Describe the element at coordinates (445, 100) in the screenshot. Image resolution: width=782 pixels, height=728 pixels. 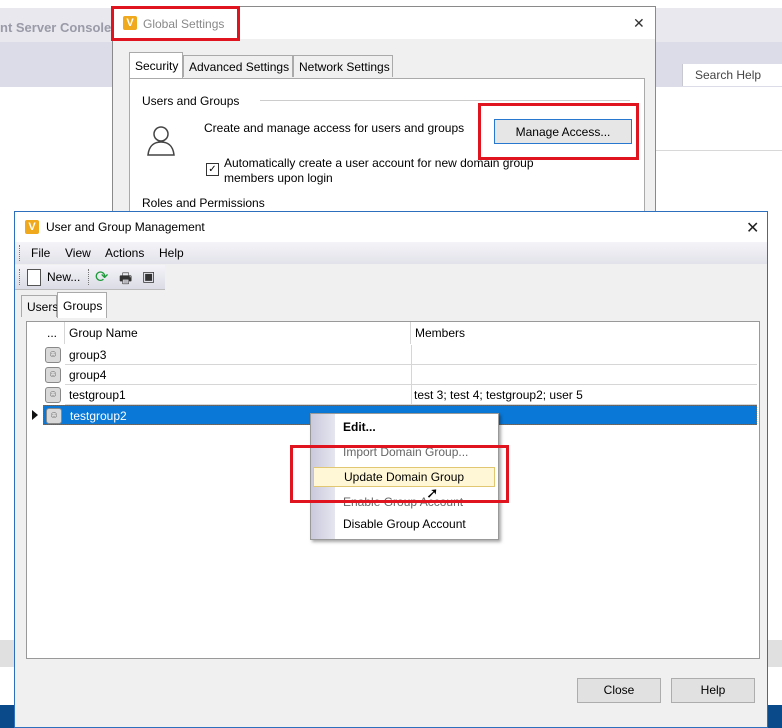
I see `group-divider` at that location.